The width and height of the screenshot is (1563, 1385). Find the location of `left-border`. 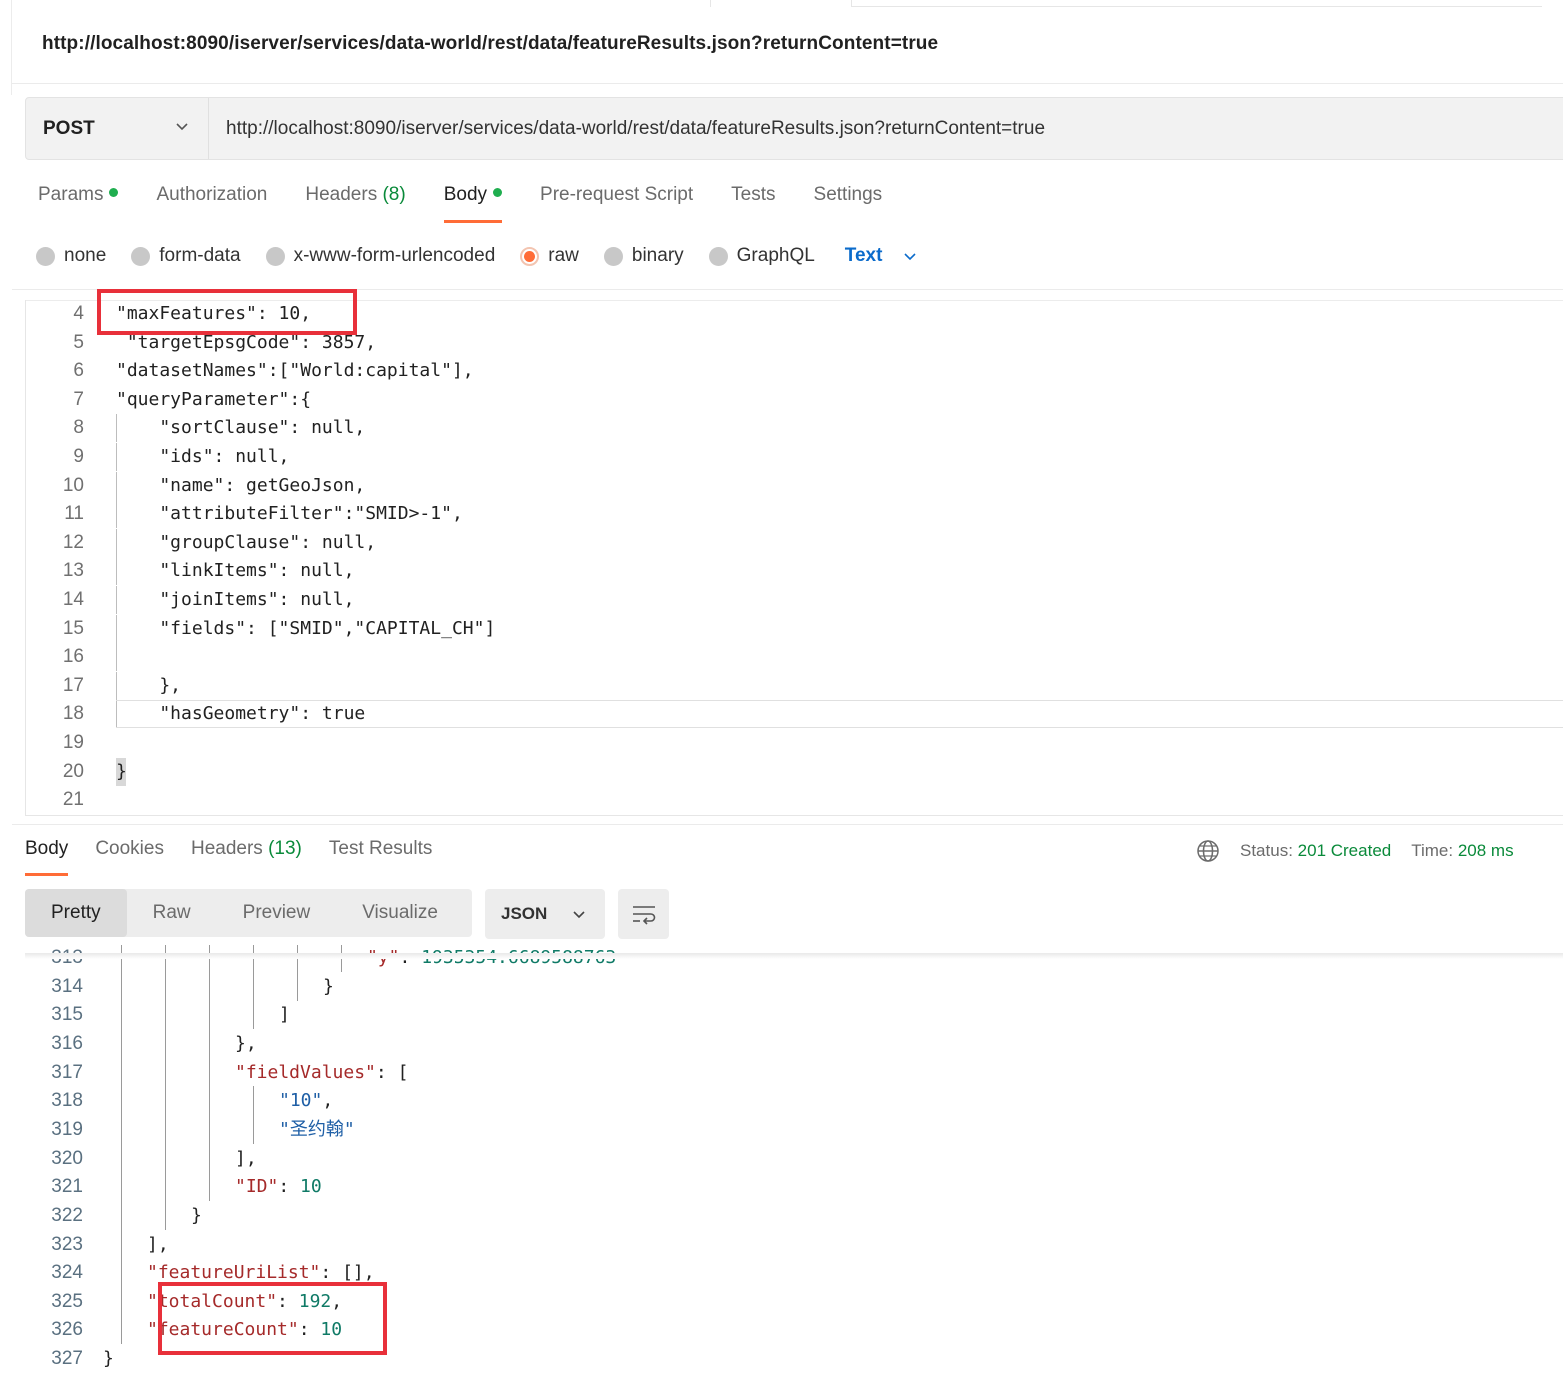

left-border is located at coordinates (11, 47).